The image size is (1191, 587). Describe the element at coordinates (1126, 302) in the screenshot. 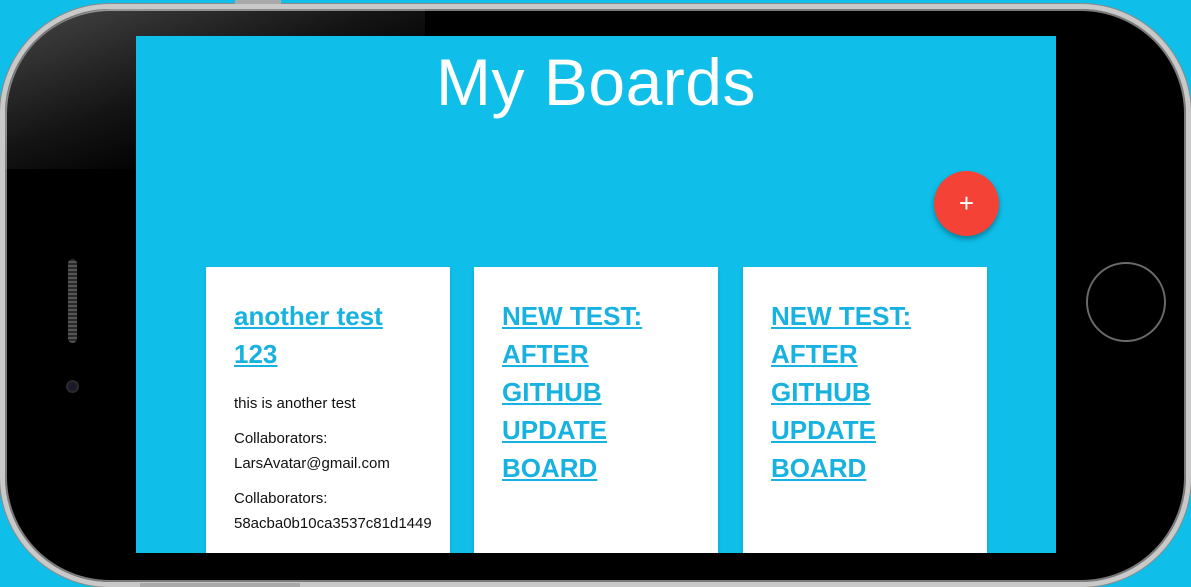

I see `home-button` at that location.